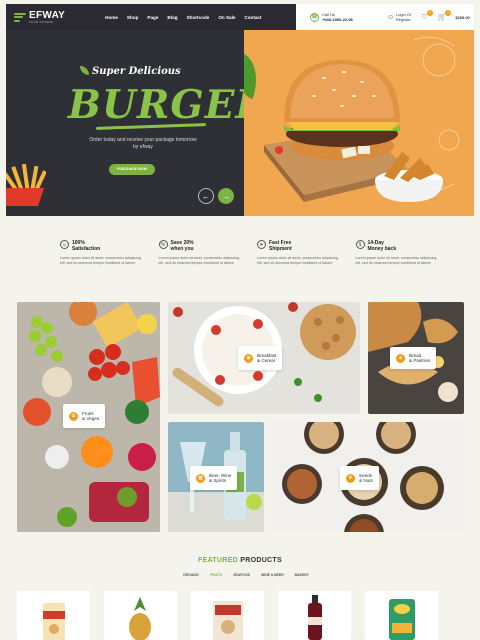  I want to click on tab-organic: ORGANIC, so click(191, 575).